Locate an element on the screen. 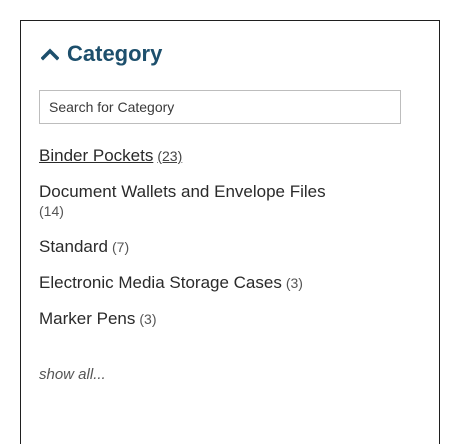 Image resolution: width=470 pixels, height=444 pixels. category-search-input is located at coordinates (220, 107).